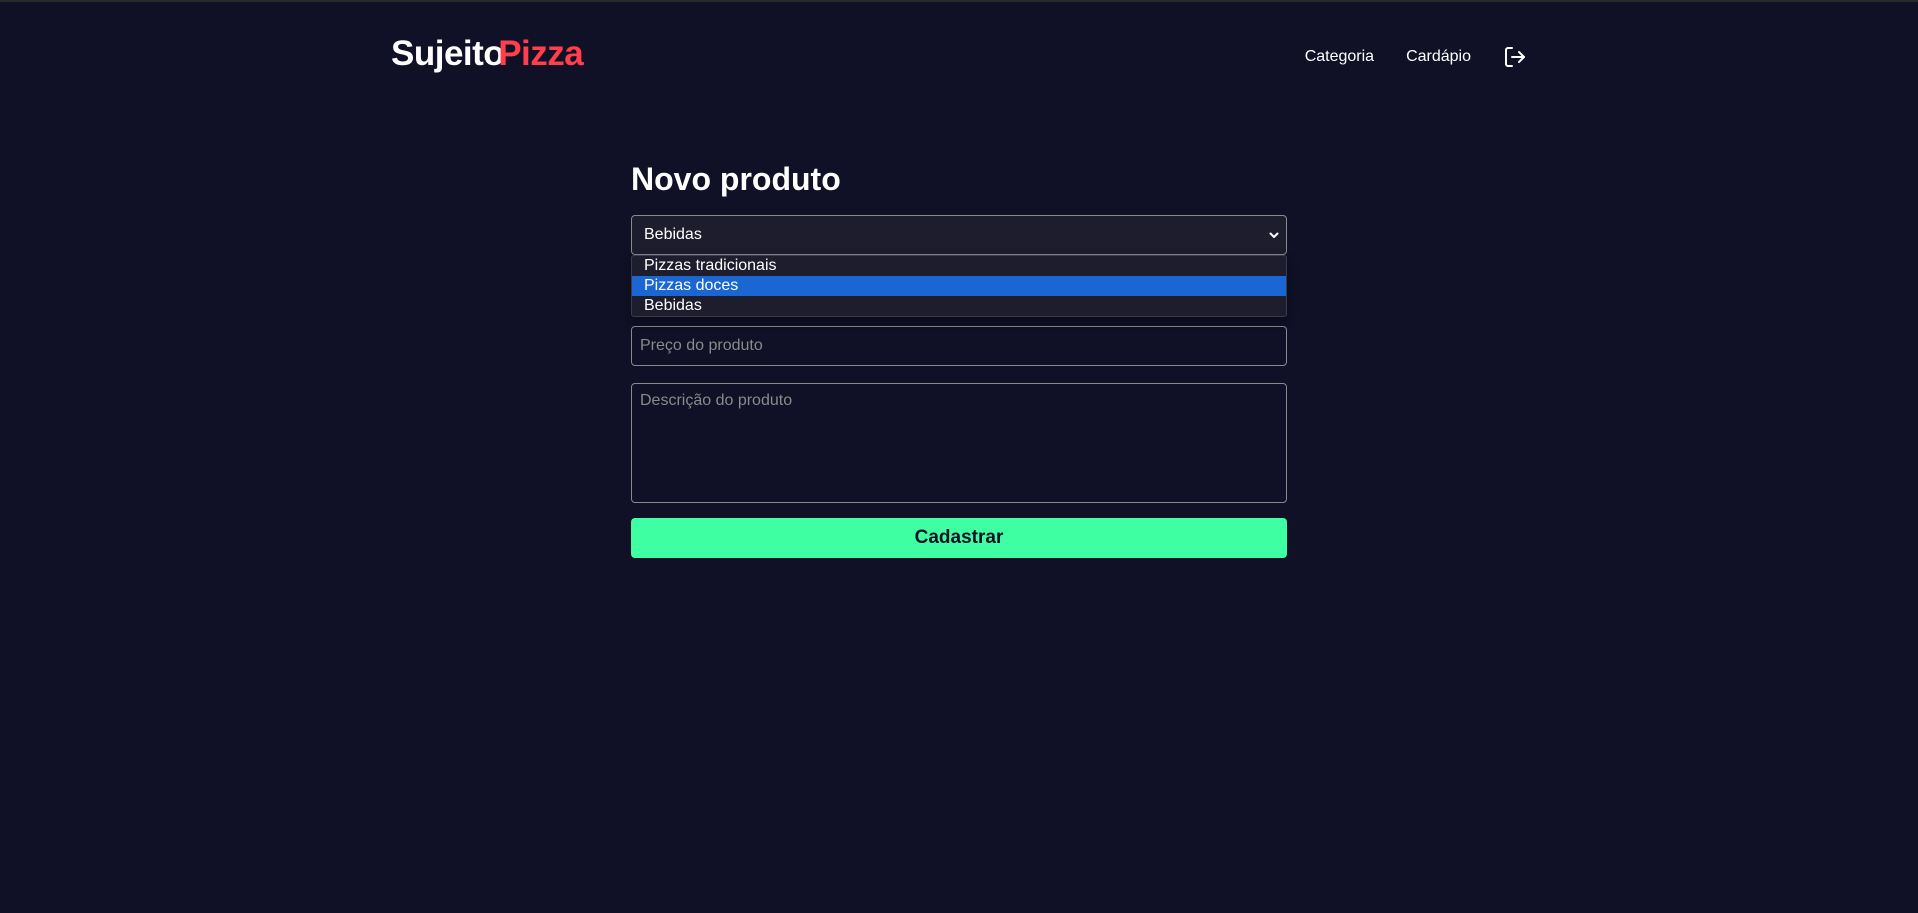 This screenshot has width=1918, height=913. I want to click on option-bebidas: Bebidas, so click(959, 306).